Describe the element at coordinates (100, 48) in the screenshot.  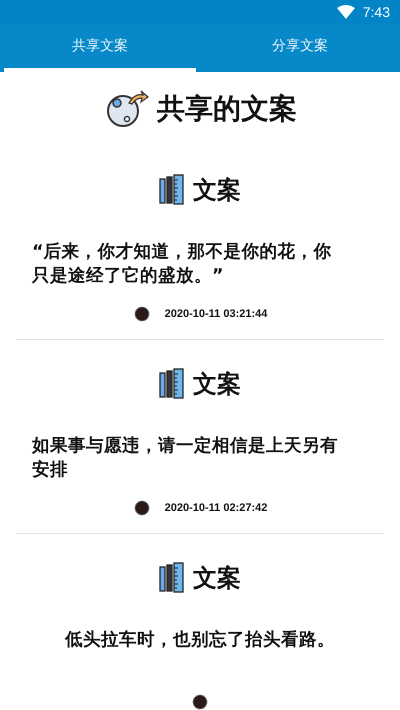
I see `tab: 共享文案` at that location.